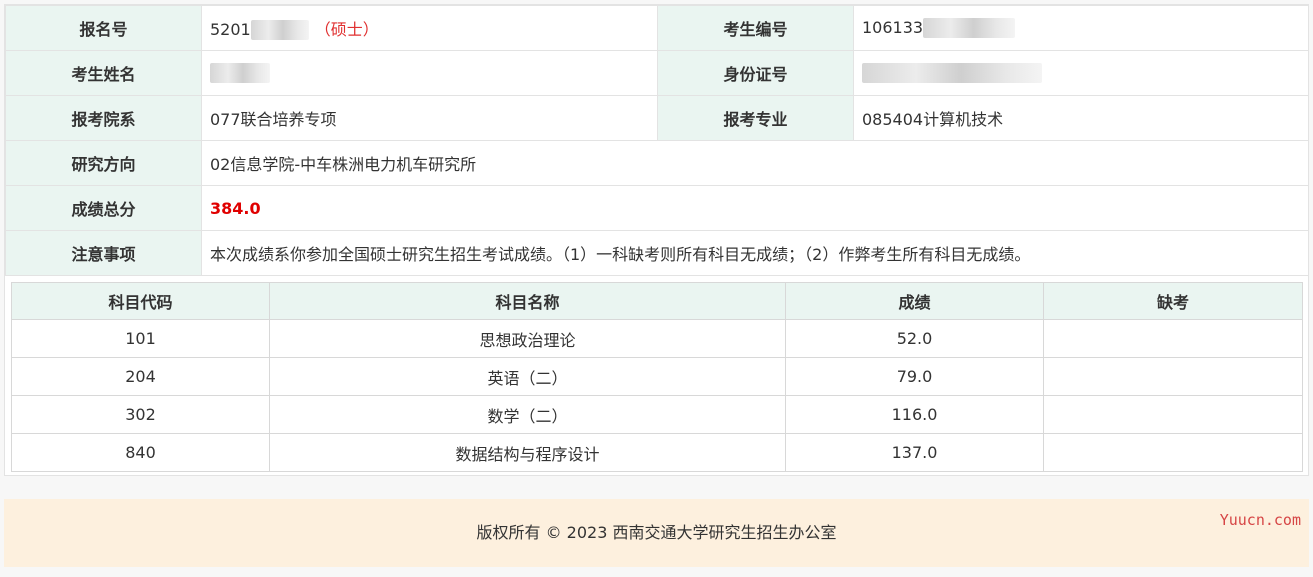 This screenshot has width=1313, height=577. I want to click on id-redacted, so click(952, 73).